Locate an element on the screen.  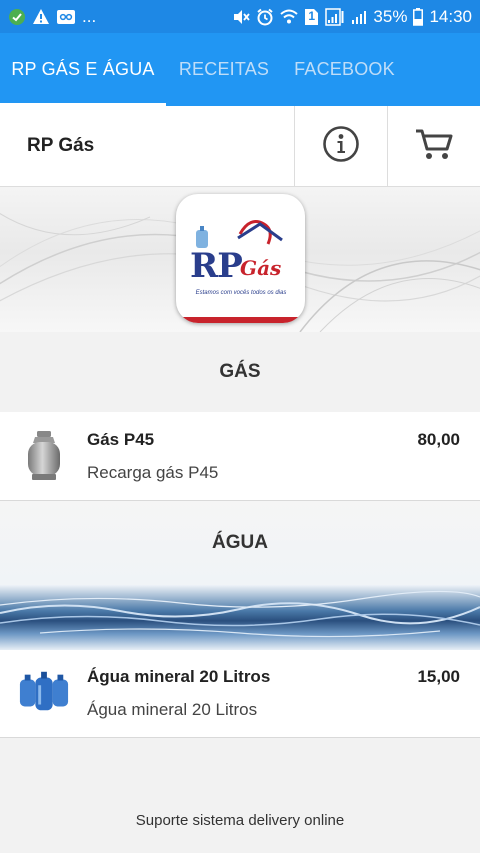
check-circle-icon is located at coordinates (17, 17).